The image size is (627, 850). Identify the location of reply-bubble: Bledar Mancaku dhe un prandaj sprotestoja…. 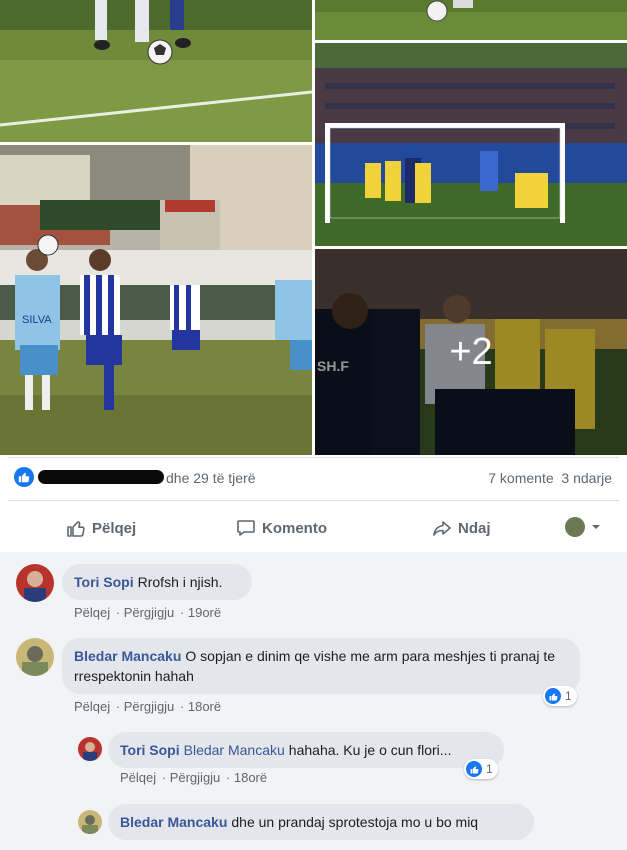
(321, 822).